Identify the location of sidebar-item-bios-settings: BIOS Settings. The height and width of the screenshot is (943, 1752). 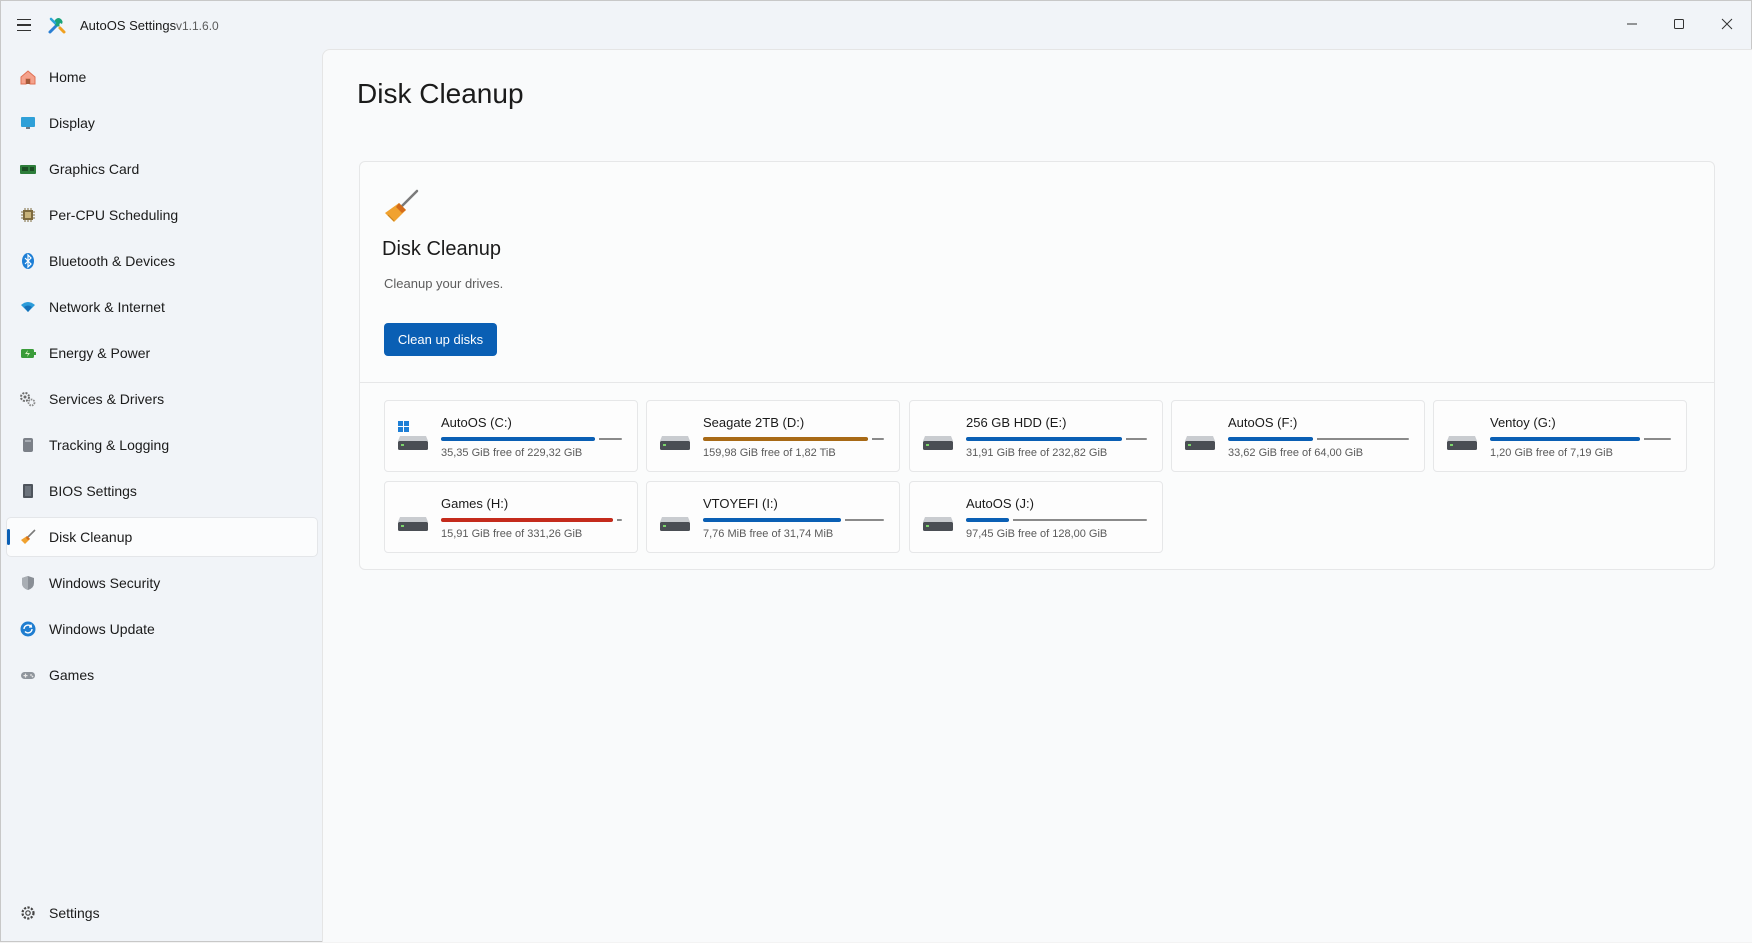
(162, 491).